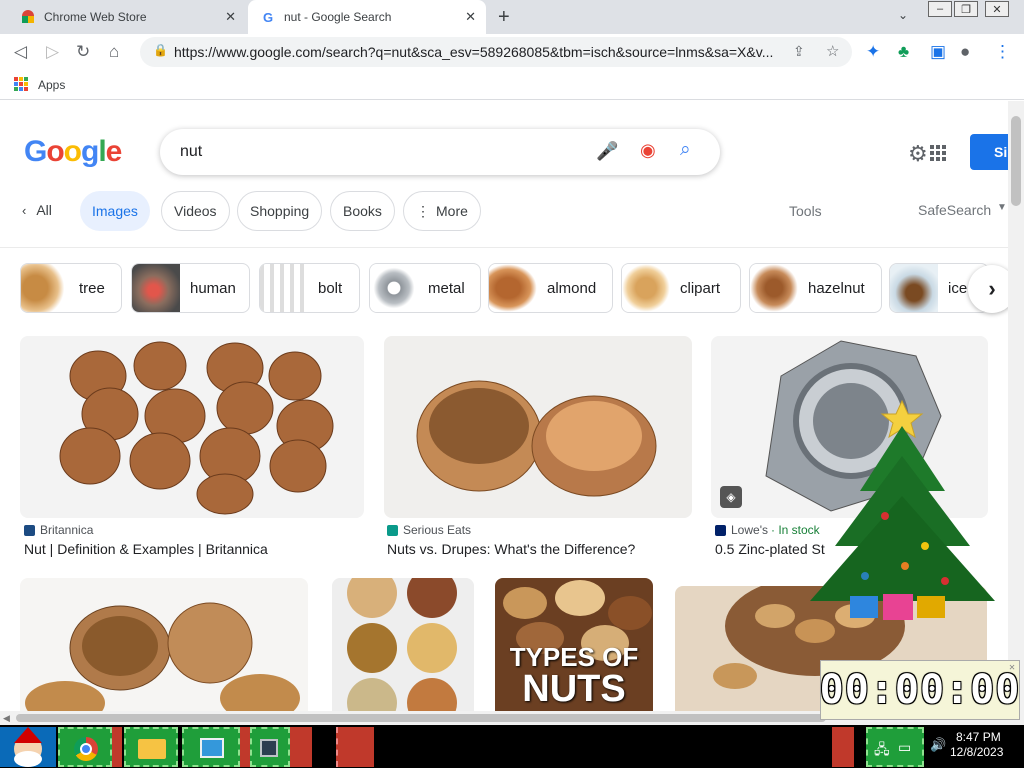  Describe the element at coordinates (965, 52) in the screenshot. I see `profile-avatar-icon: ●` at that location.